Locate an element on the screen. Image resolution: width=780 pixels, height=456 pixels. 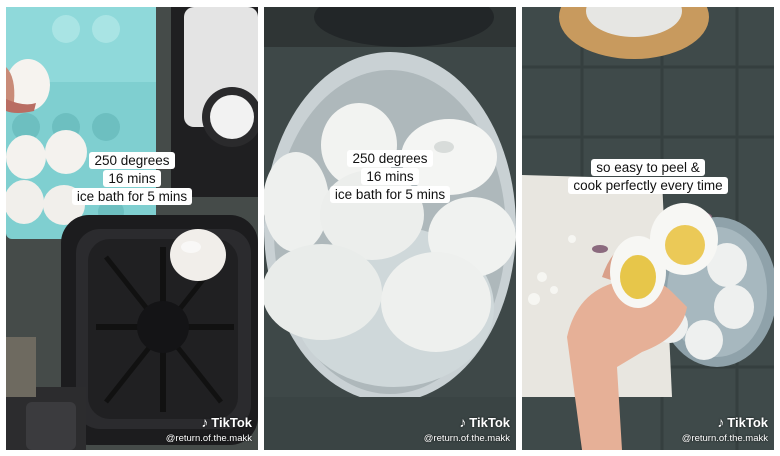
egg-in-basket is located at coordinates (198, 255).